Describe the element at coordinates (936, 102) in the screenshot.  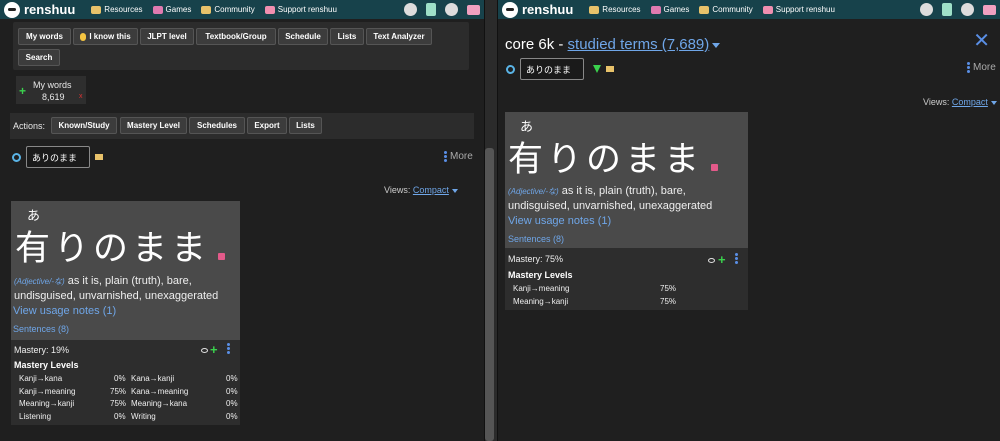
I see `views-label: Views:` at that location.